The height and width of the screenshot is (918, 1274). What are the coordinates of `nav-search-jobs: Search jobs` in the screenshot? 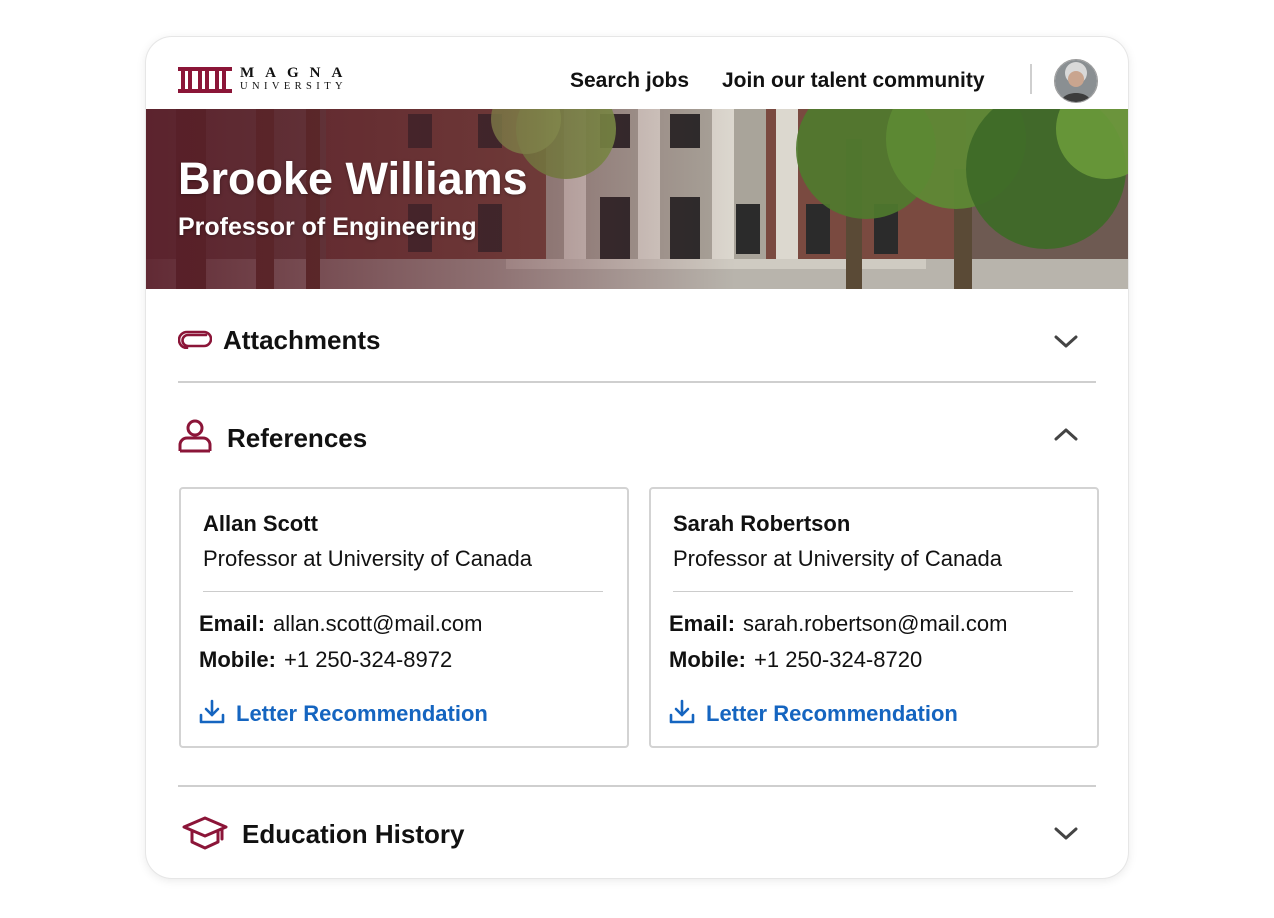 It's located at (629, 81).